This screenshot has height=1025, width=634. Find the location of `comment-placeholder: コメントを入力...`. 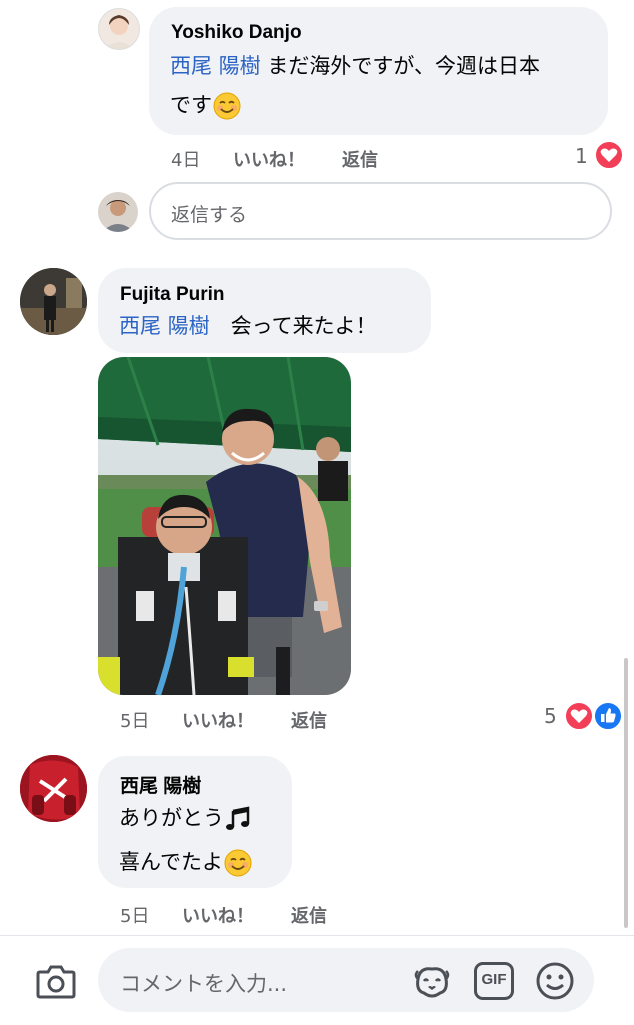

comment-placeholder: コメントを入力... is located at coordinates (204, 984).